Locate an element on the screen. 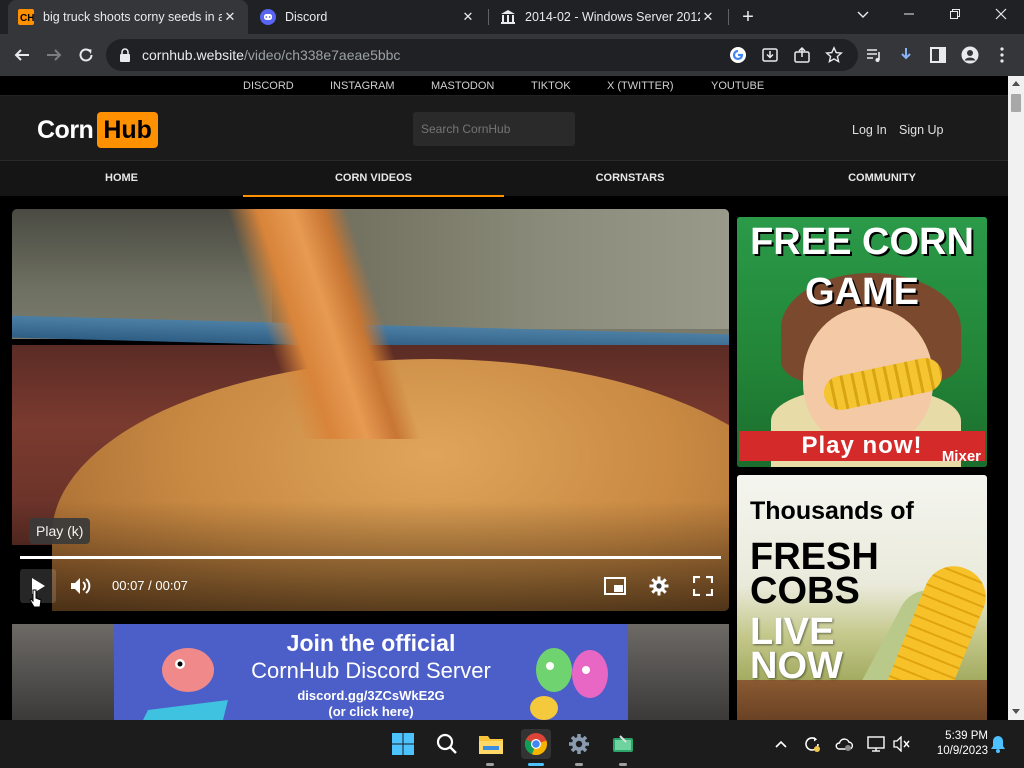 This screenshot has height=768, width=1024. bookmark-button is located at coordinates (834, 55).